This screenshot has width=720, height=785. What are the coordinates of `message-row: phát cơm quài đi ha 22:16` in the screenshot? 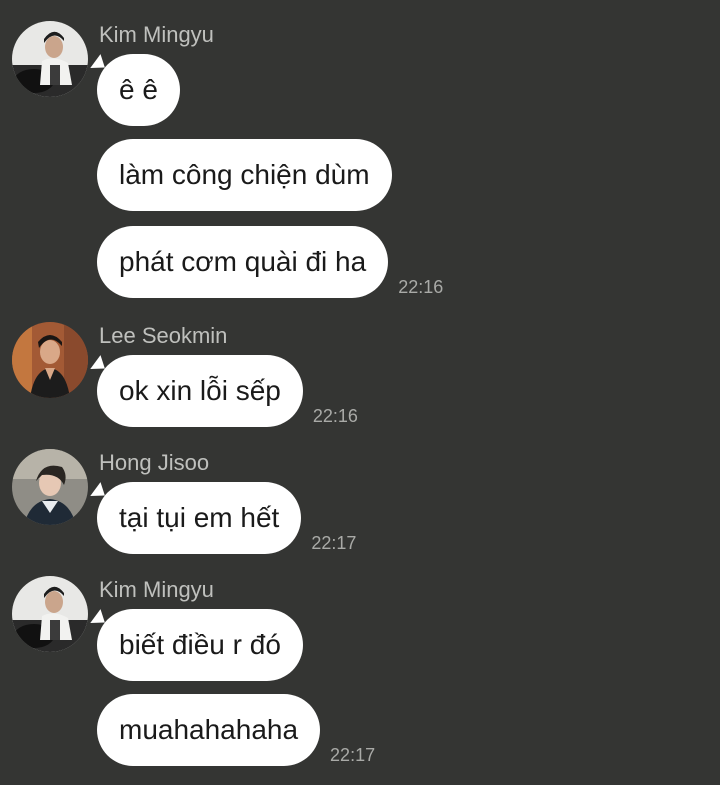 It's located at (270, 262).